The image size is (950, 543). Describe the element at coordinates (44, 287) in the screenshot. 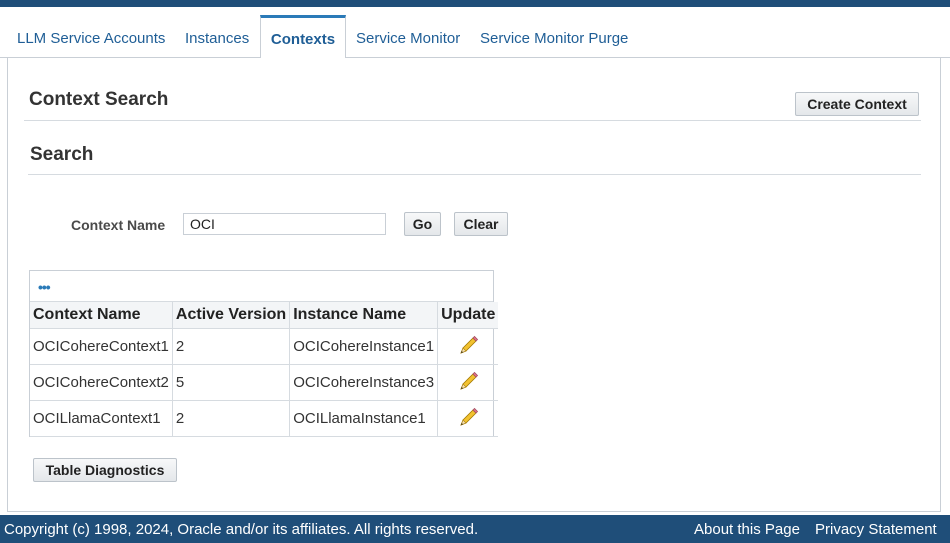

I see `more-options-icon: •••` at that location.